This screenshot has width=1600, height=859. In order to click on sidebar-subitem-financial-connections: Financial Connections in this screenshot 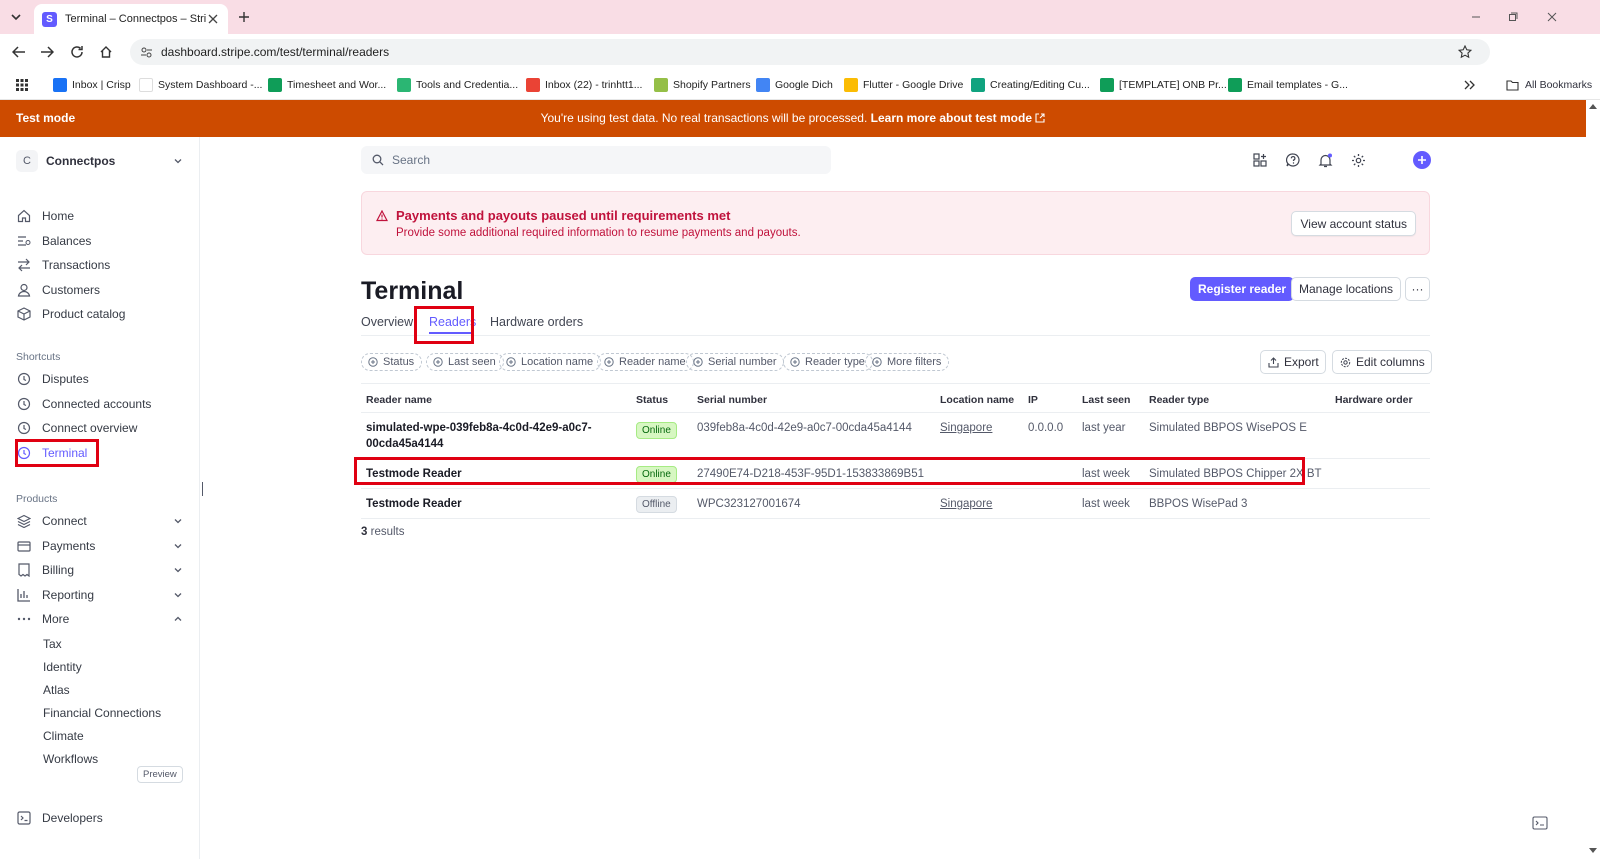, I will do `click(102, 713)`.